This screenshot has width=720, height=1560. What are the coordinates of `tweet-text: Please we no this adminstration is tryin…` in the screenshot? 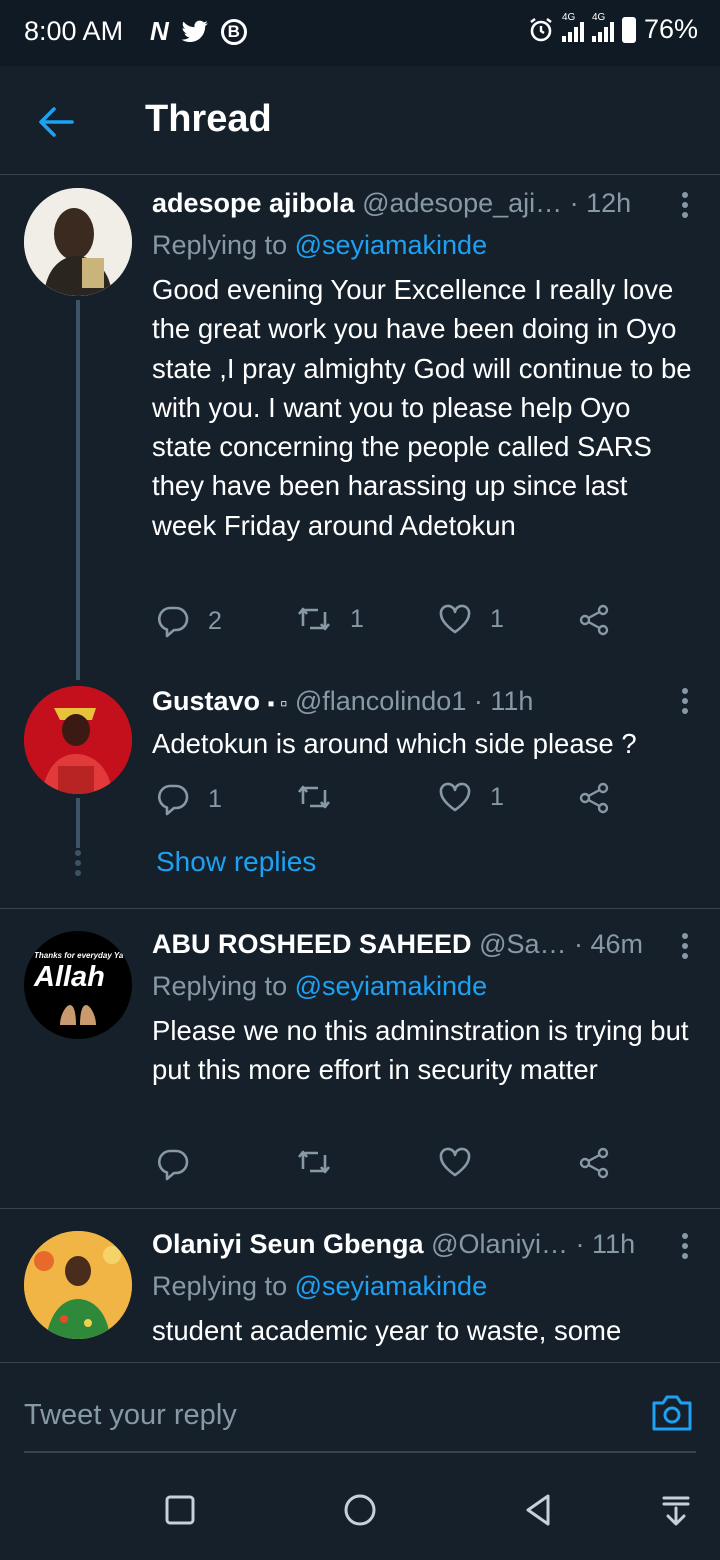 It's located at (420, 1050).